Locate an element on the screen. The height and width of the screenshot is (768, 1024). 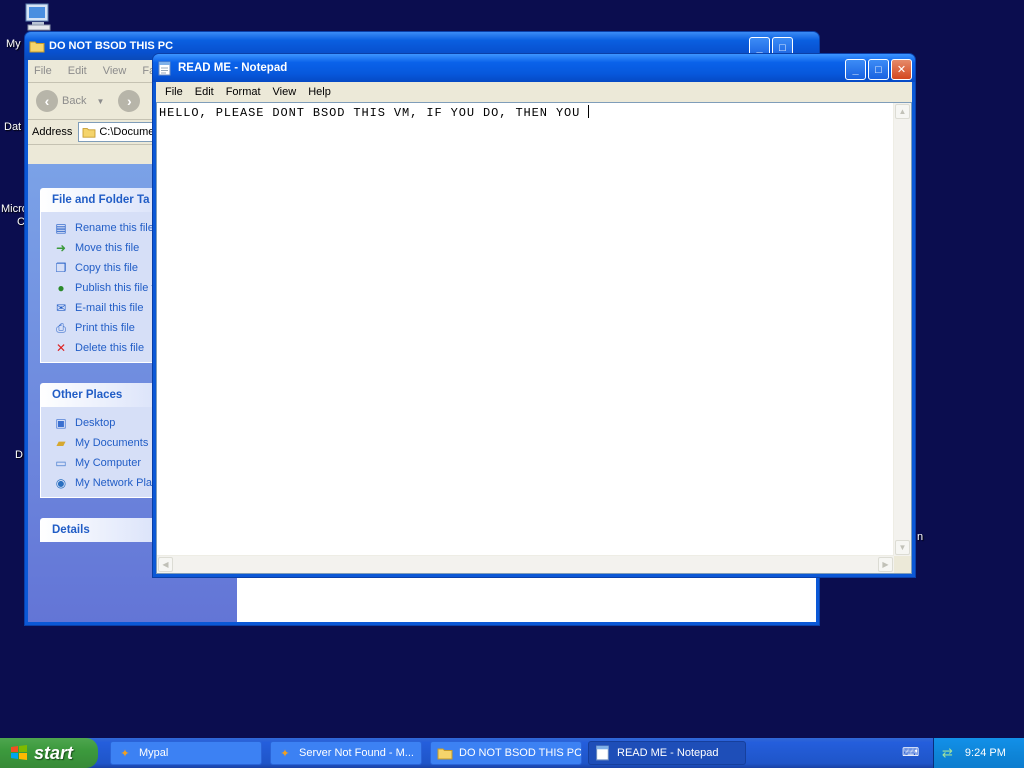
close-icon: ✕ is located at coordinates (901, 70).